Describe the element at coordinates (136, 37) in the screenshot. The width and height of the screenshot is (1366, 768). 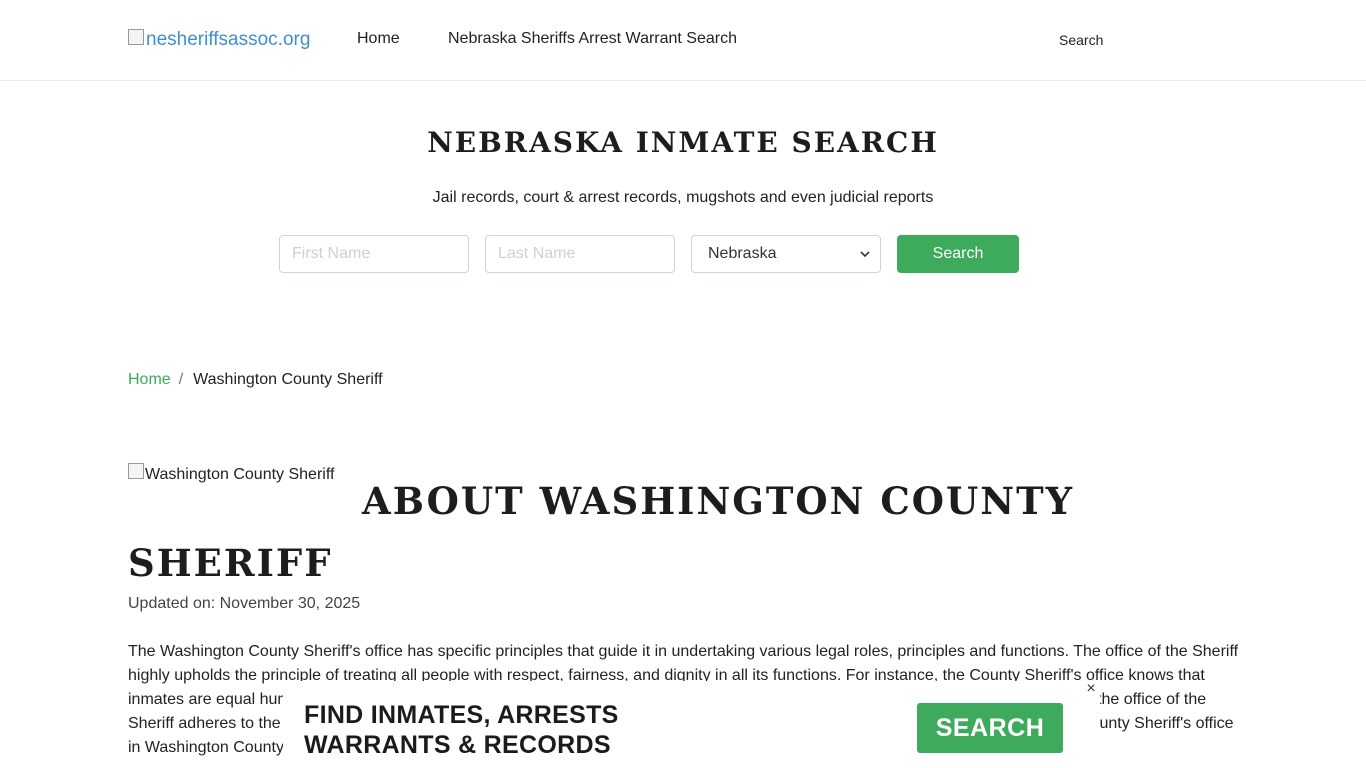
I see `broken-image-icon` at that location.